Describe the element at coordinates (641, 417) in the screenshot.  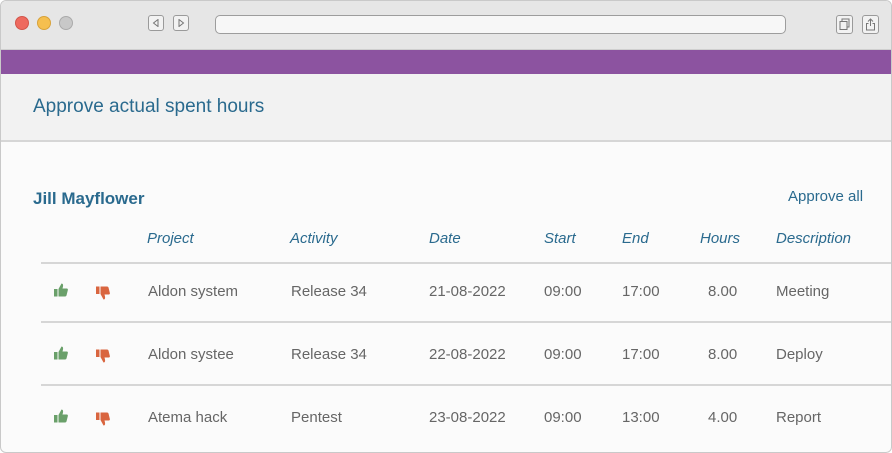
I see `cell-end: 13:00` at that location.